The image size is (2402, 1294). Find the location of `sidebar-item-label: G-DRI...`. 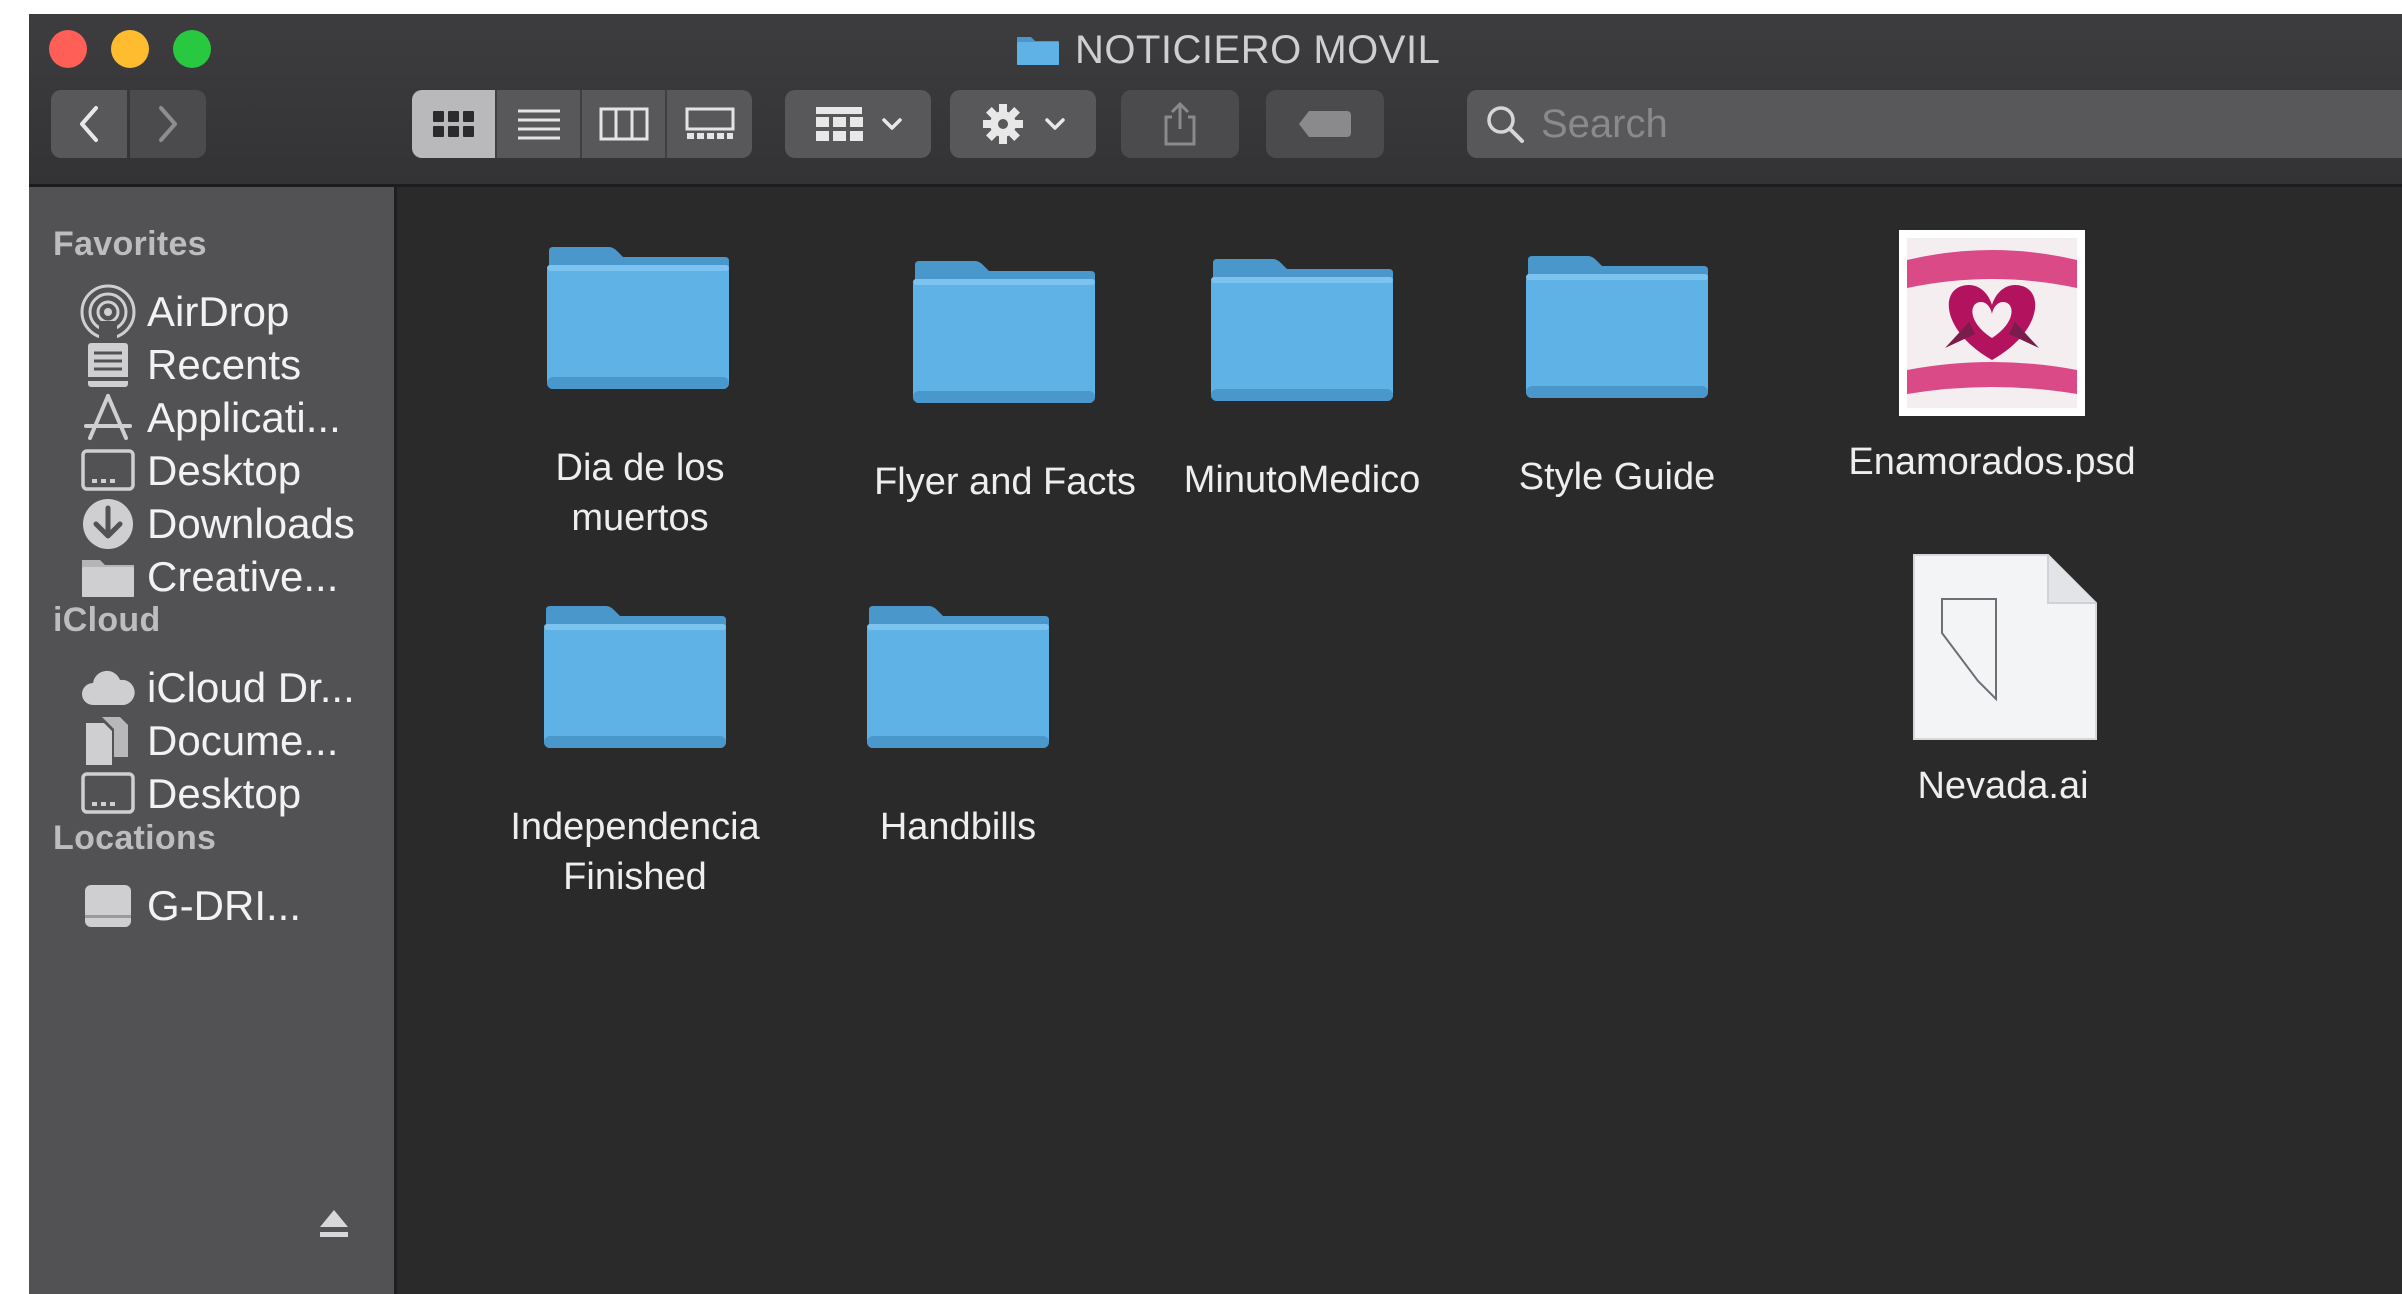

sidebar-item-label: G-DRI... is located at coordinates (224, 905).